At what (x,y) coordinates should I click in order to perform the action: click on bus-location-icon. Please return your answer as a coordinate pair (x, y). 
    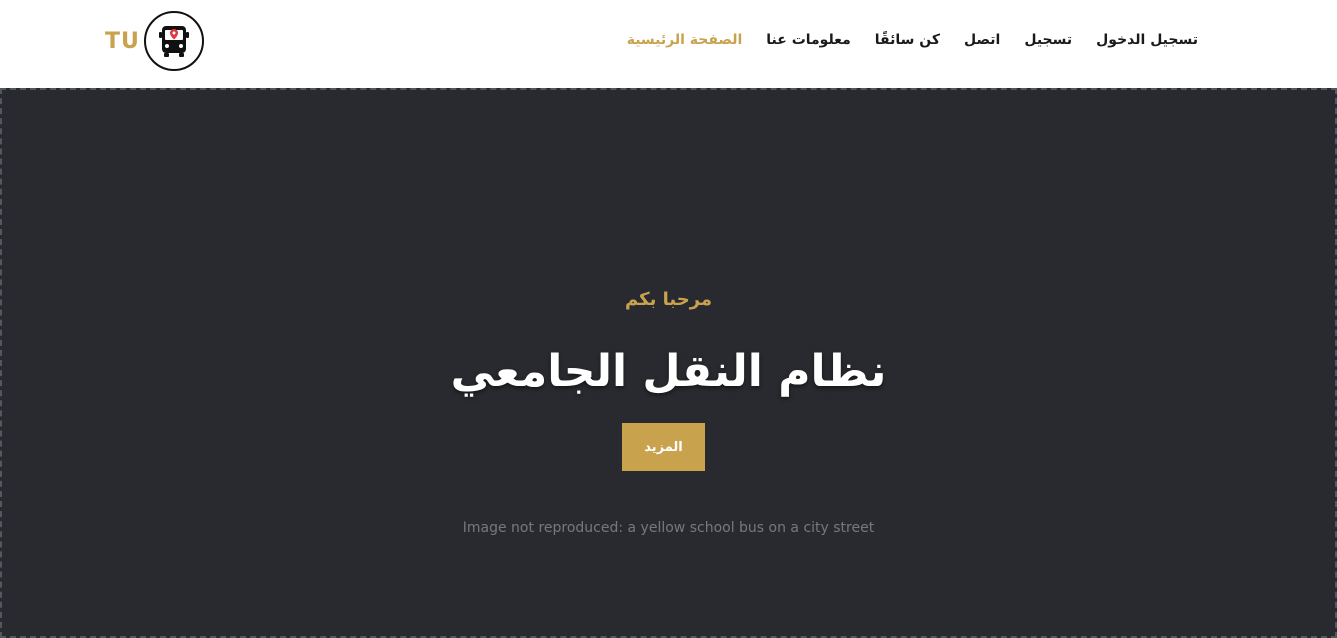
    Looking at the image, I should click on (173, 41).